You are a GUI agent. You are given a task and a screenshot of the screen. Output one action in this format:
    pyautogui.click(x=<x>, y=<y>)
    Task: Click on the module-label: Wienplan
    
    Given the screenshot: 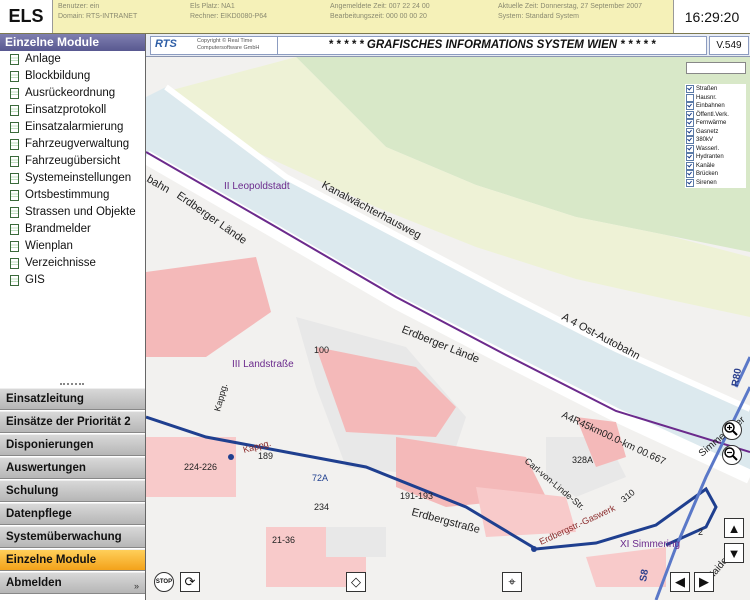 What is the action you would take?
    pyautogui.click(x=49, y=246)
    